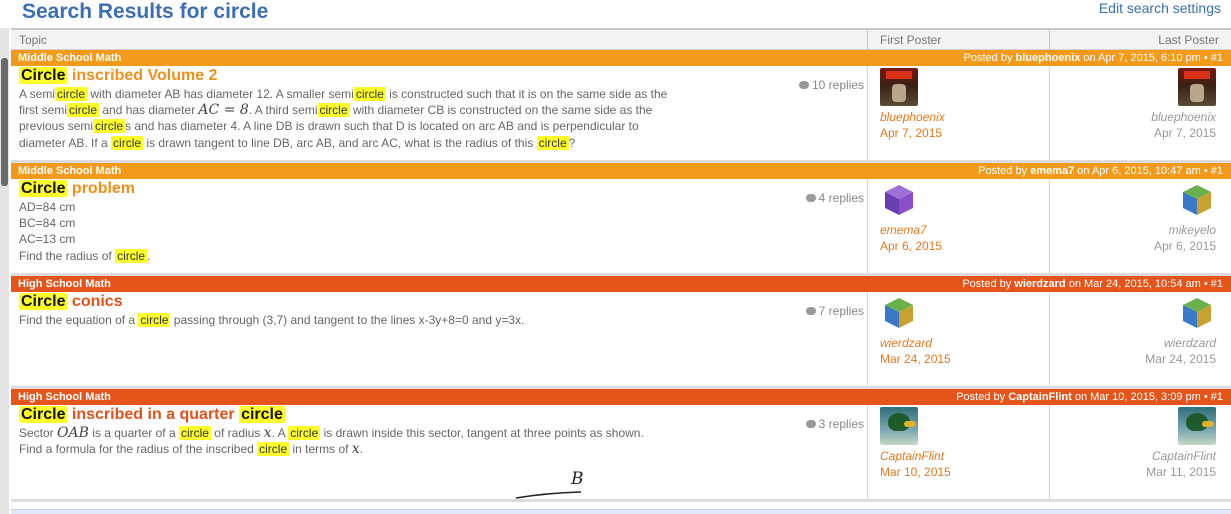  What do you see at coordinates (621, 511) in the screenshot?
I see `next-thread-row-partial` at bounding box center [621, 511].